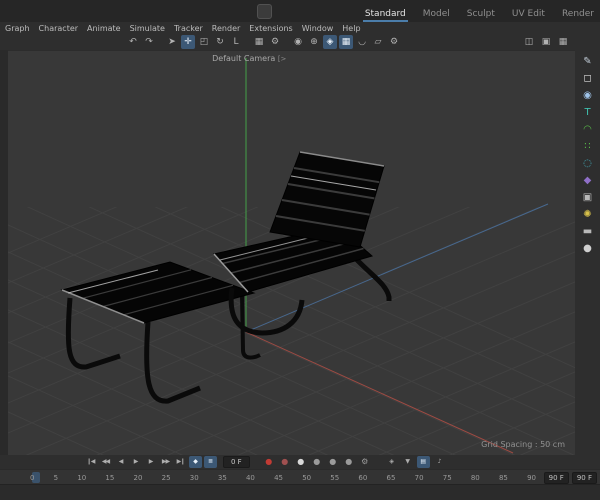 The height and width of the screenshot is (500, 600). What do you see at coordinates (82, 477) in the screenshot?
I see `ruler-tick: 10` at bounding box center [82, 477].